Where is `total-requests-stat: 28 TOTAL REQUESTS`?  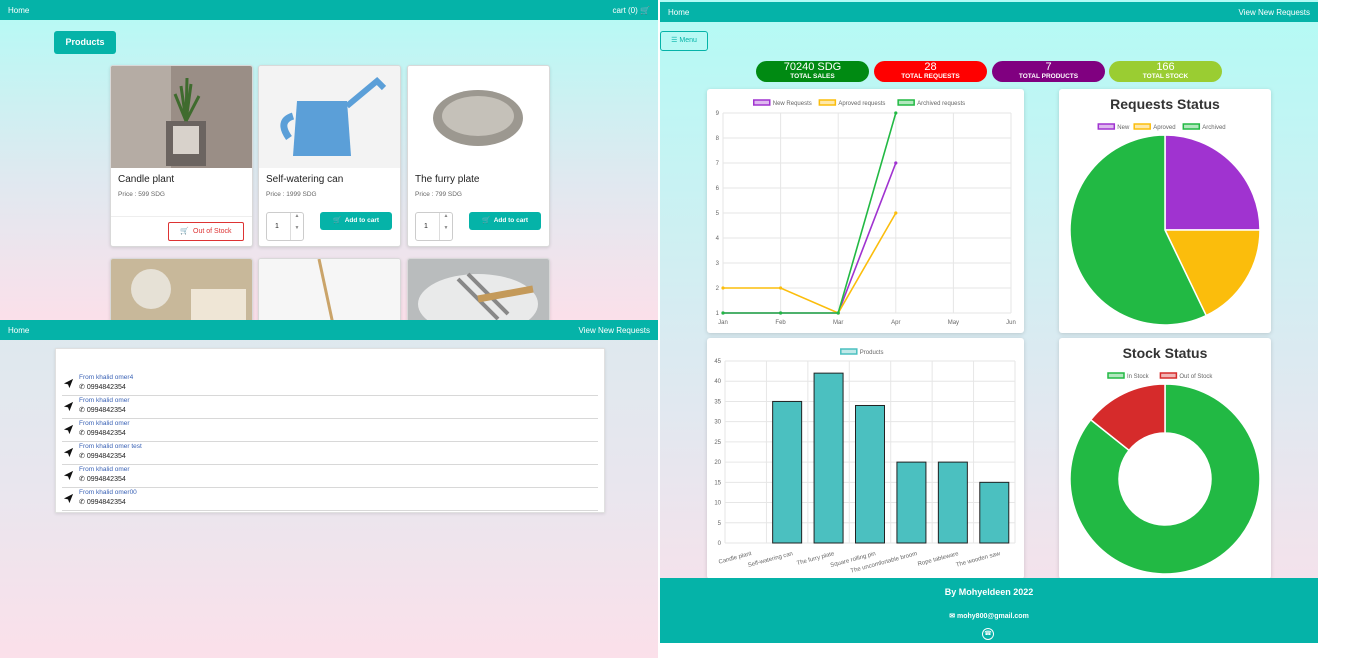 total-requests-stat: 28 TOTAL REQUESTS is located at coordinates (930, 71).